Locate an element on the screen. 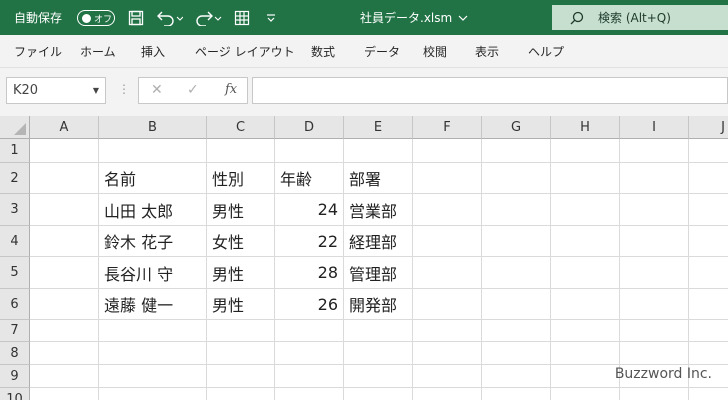 The image size is (728, 400). cell-h3 is located at coordinates (585, 210).